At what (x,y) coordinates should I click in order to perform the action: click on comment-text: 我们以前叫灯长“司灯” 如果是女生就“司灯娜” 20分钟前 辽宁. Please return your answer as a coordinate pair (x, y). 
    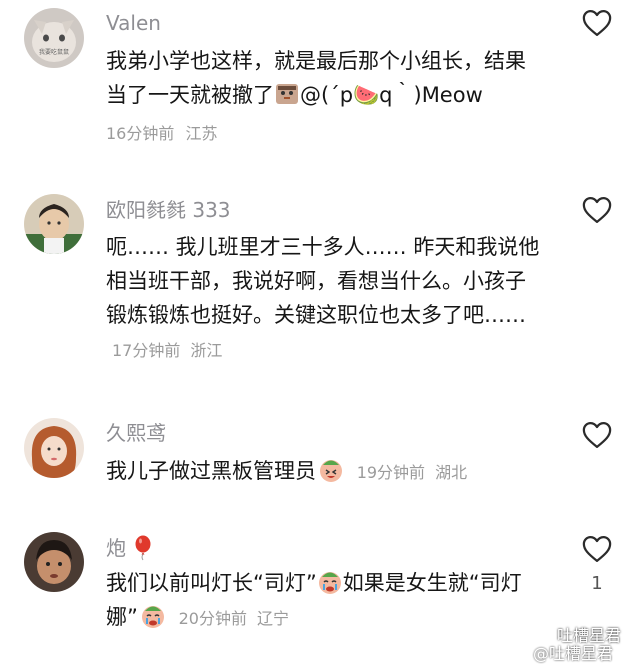
    Looking at the image, I should click on (326, 601).